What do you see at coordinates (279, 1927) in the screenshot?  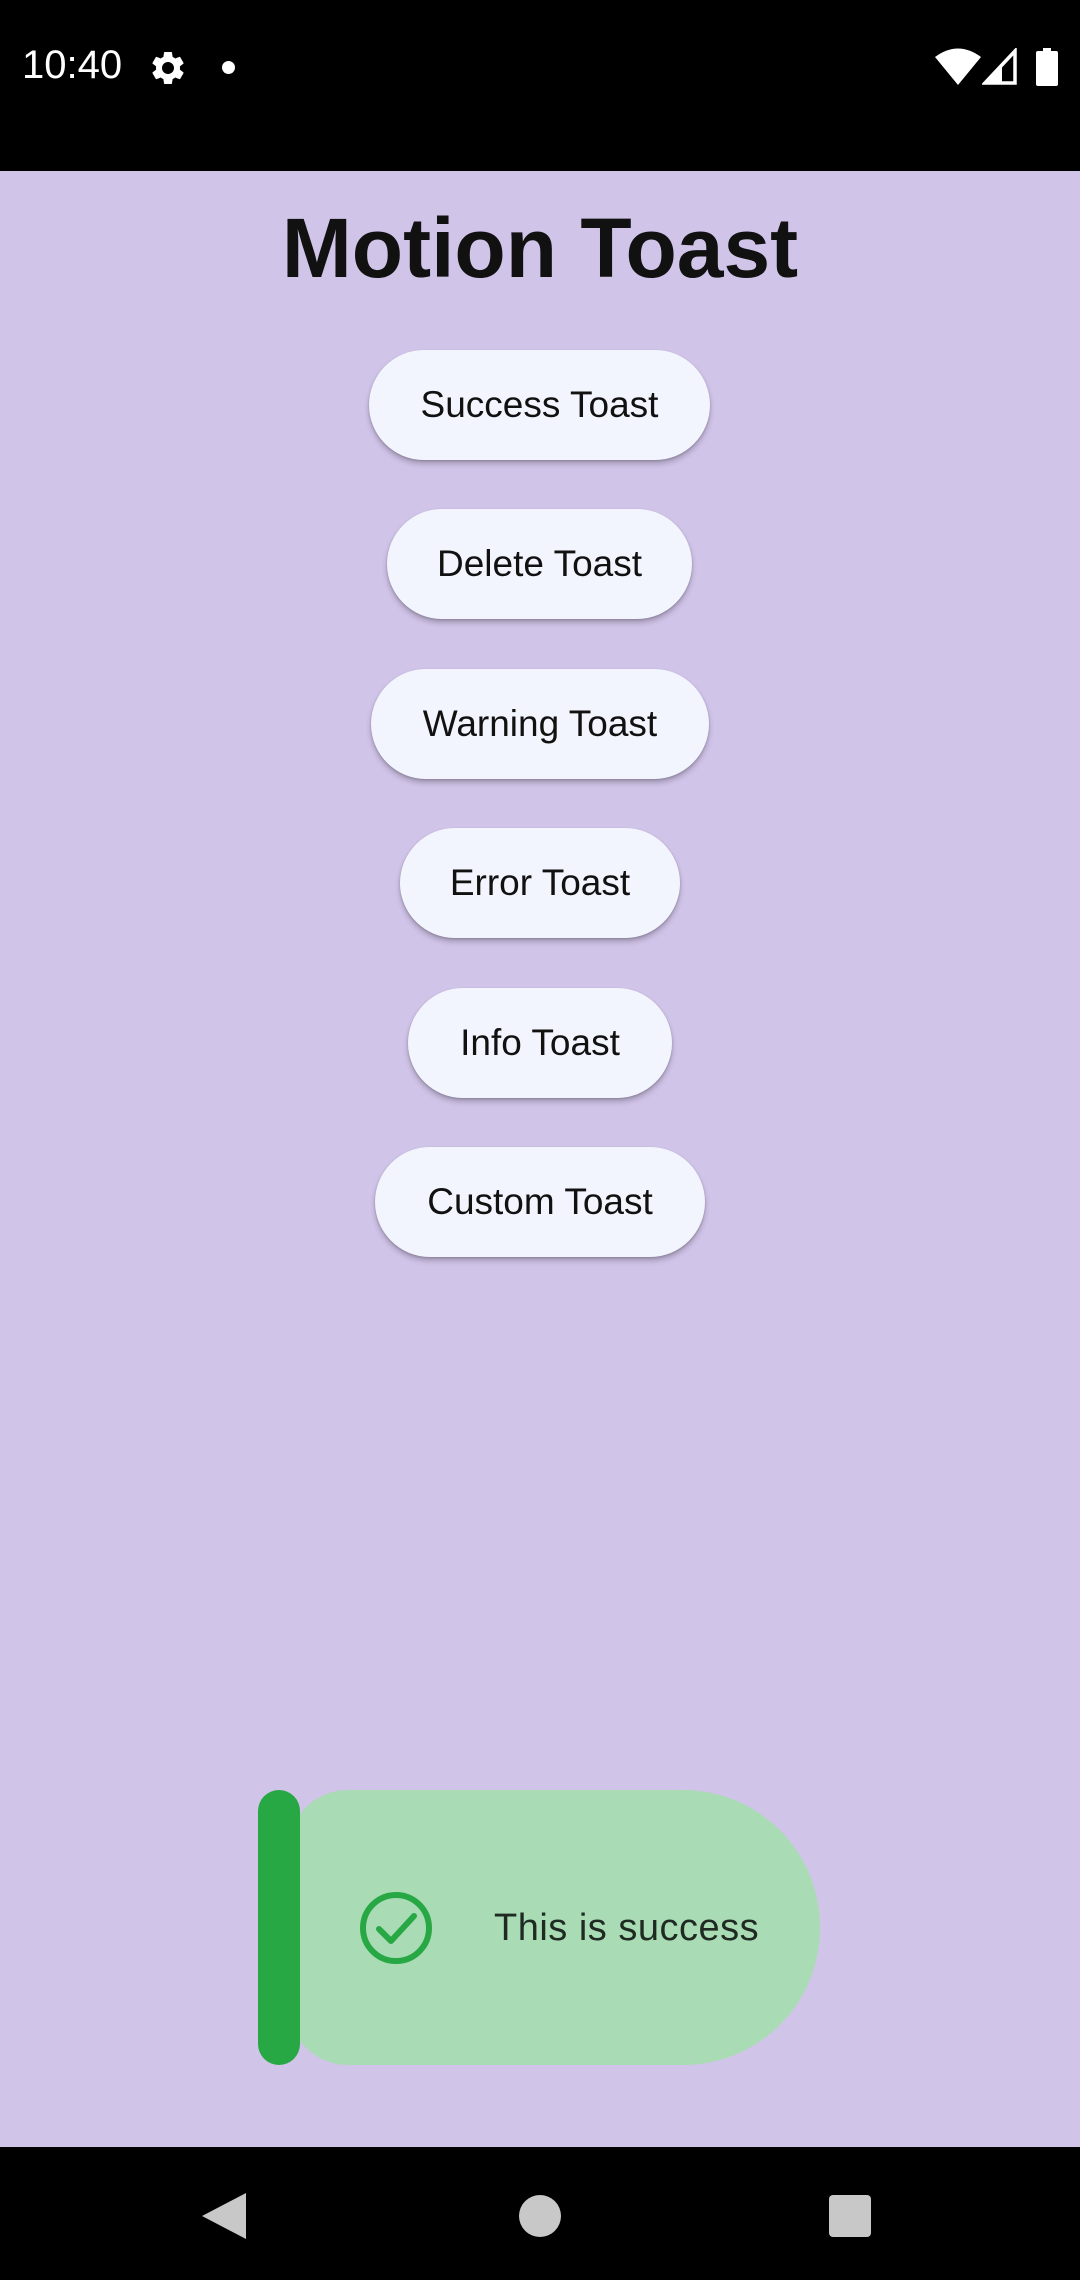 I see `toast-accent-bar` at bounding box center [279, 1927].